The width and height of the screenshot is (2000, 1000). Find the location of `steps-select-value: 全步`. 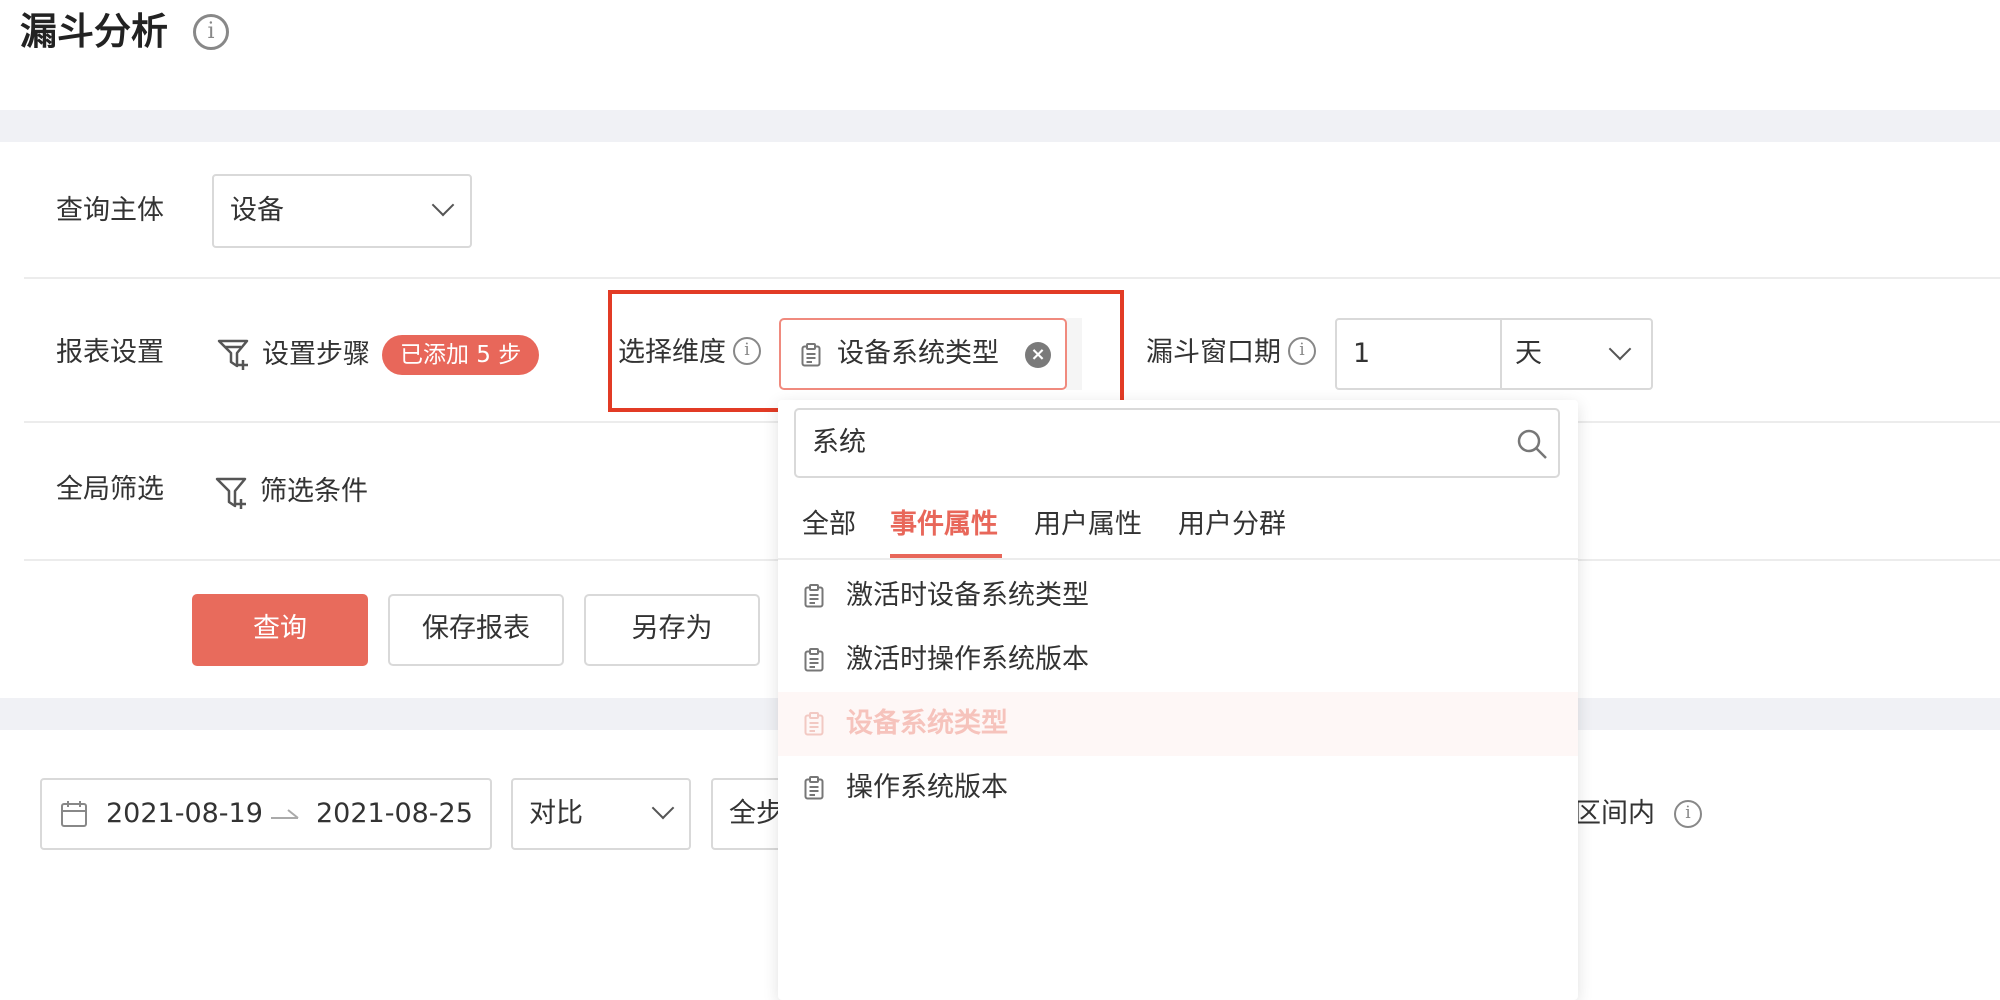

steps-select-value: 全步 is located at coordinates (756, 813).